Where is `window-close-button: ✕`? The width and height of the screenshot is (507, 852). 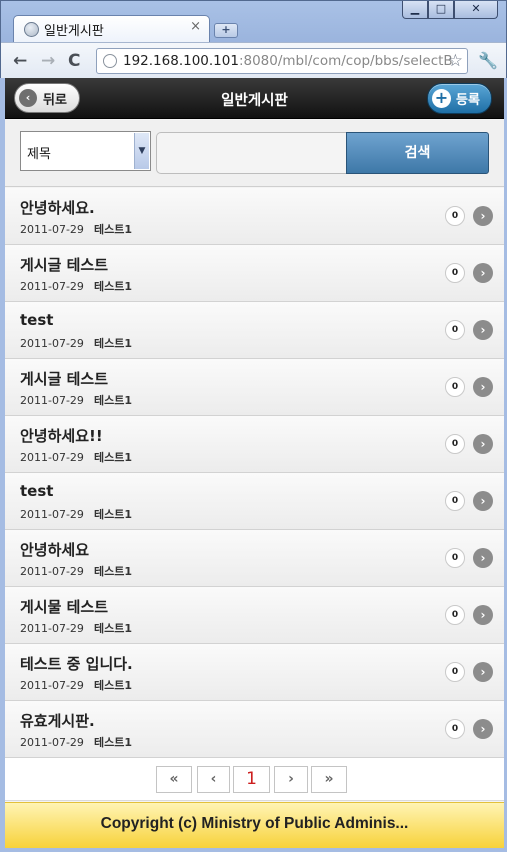
window-close-button: ✕ is located at coordinates (476, 10).